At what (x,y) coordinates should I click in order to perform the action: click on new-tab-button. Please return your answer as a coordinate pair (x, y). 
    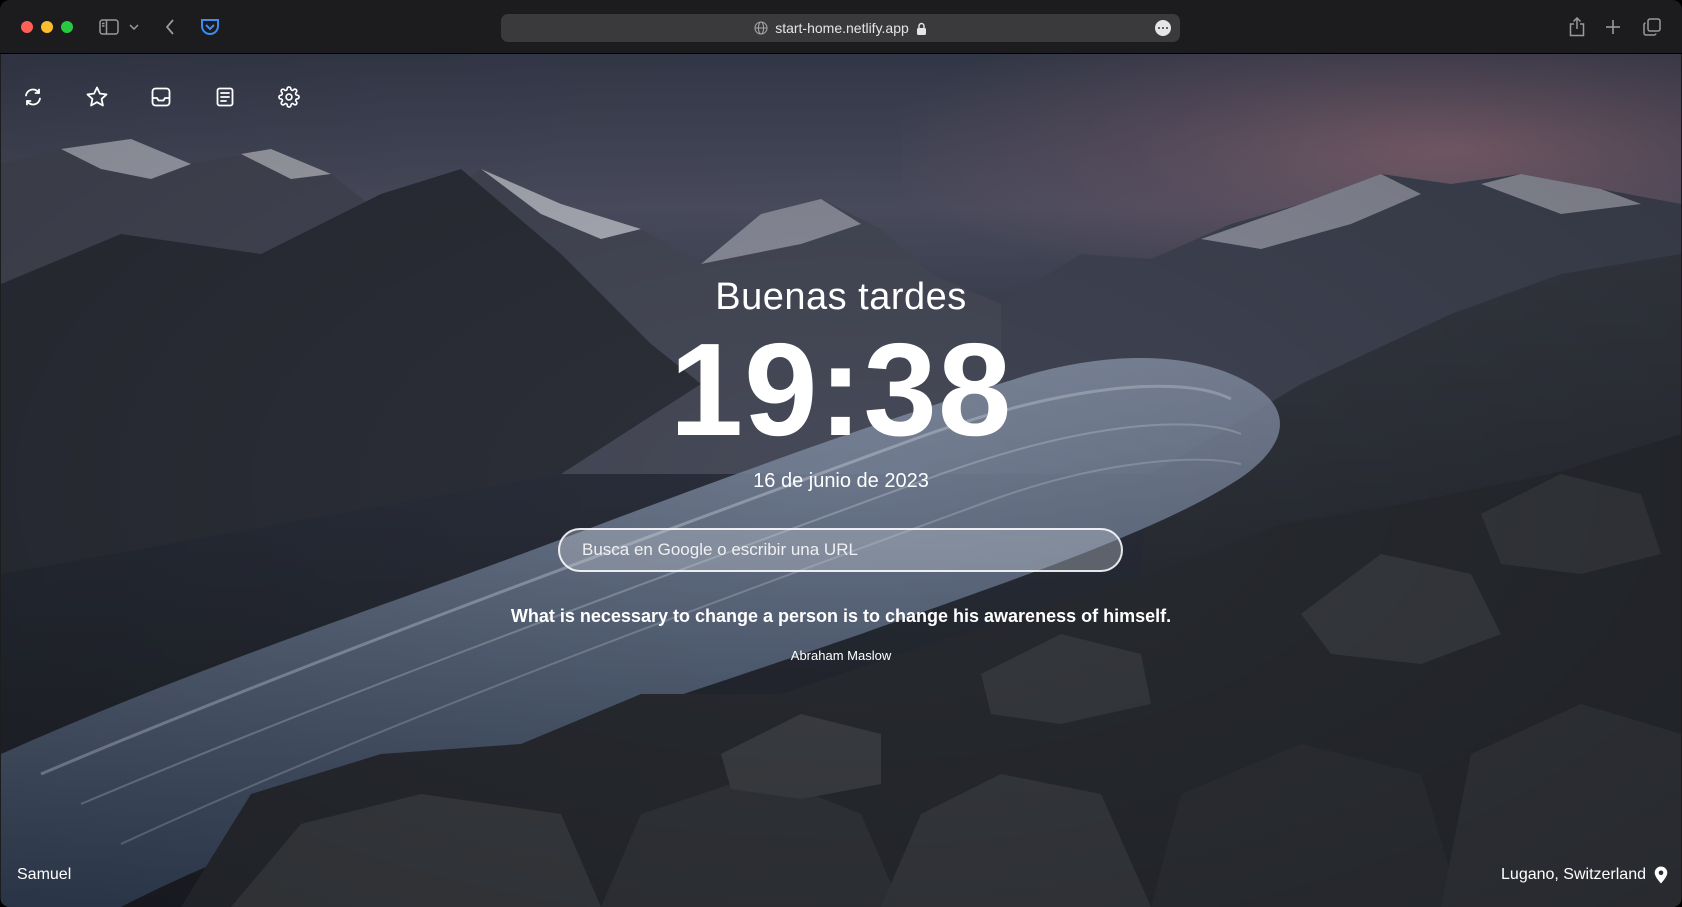
    Looking at the image, I should click on (1613, 27).